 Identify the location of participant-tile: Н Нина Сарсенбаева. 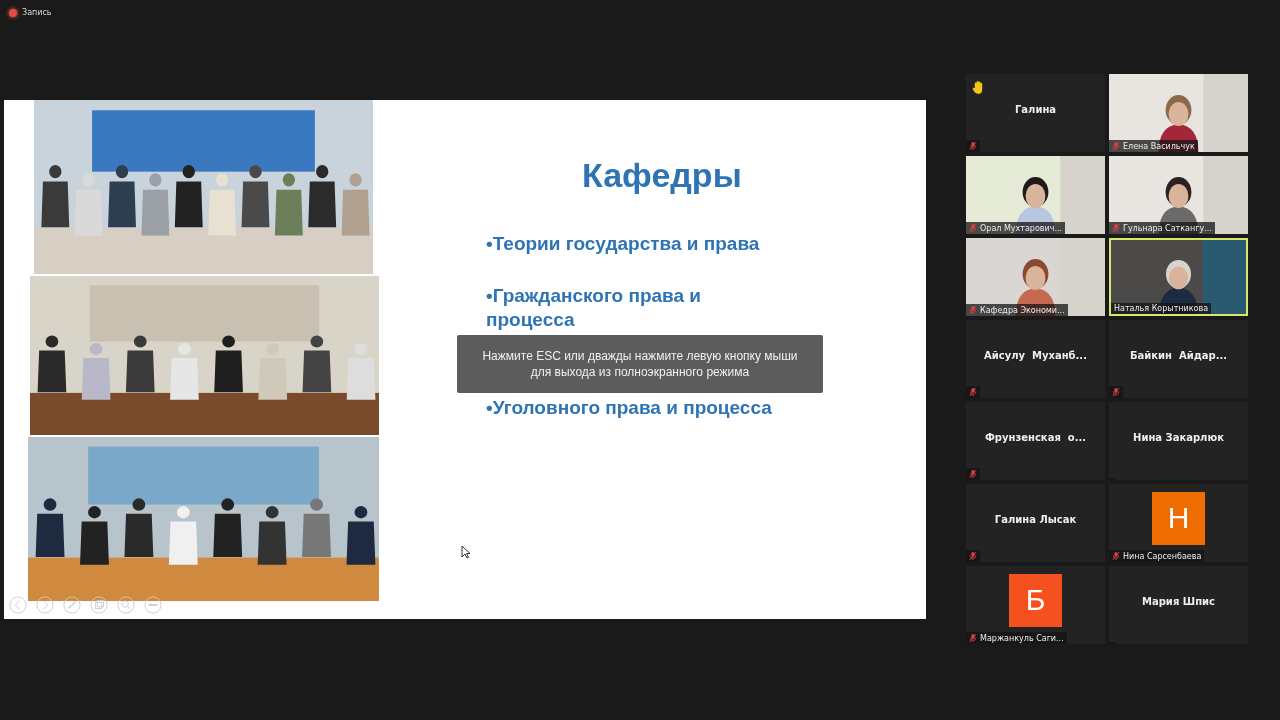
(1178, 523).